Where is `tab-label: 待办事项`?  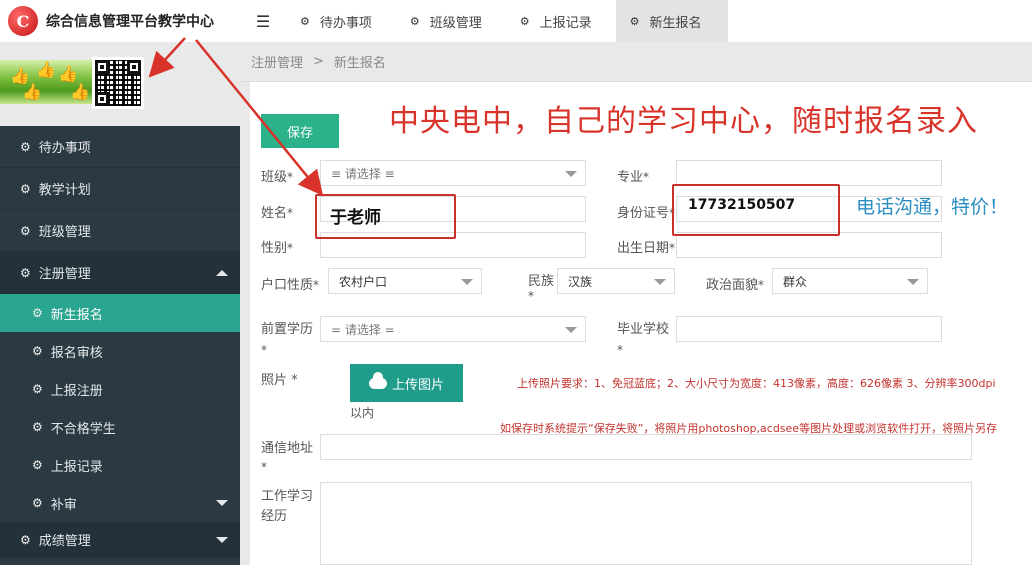 tab-label: 待办事项 is located at coordinates (345, 23).